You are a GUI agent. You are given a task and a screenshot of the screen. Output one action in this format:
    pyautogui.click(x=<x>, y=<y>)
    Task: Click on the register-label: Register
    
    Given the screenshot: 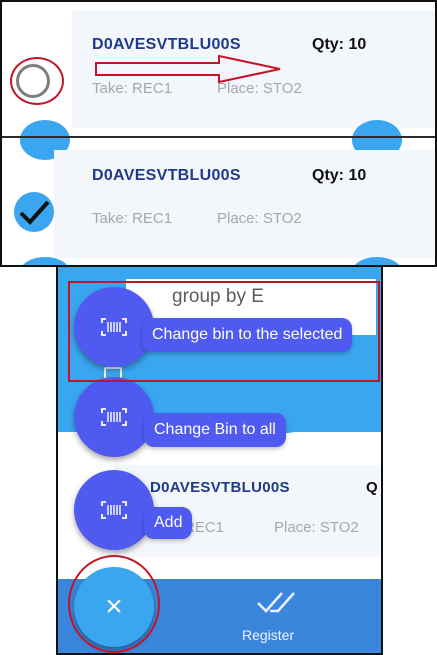 What is the action you would take?
    pyautogui.click(x=268, y=635)
    